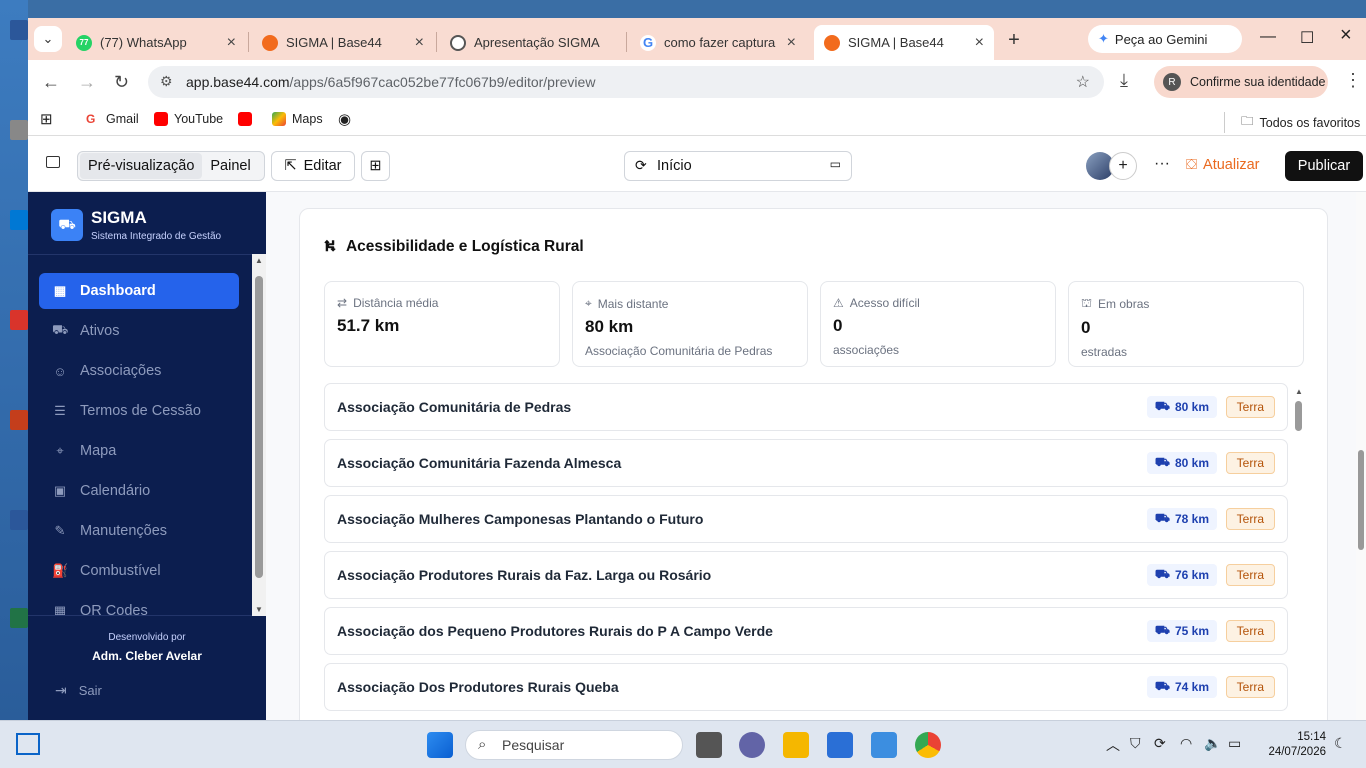 This screenshot has width=1366, height=768. Describe the element at coordinates (139, 491) in the screenshot. I see `sidebar-item-calendario: ▣ Calendário` at that location.